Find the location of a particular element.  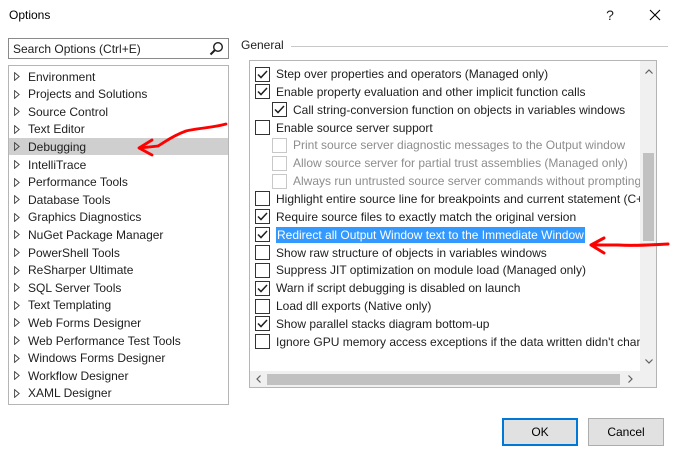

tree-item: Web Forms Designer is located at coordinates (118, 322).